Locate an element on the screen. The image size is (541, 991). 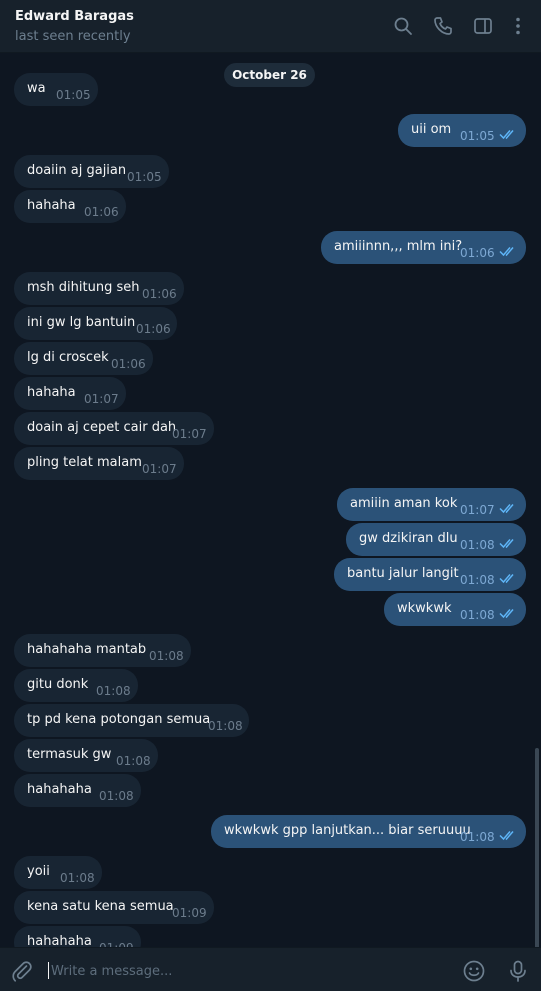
message-text: wa is located at coordinates (36, 88).